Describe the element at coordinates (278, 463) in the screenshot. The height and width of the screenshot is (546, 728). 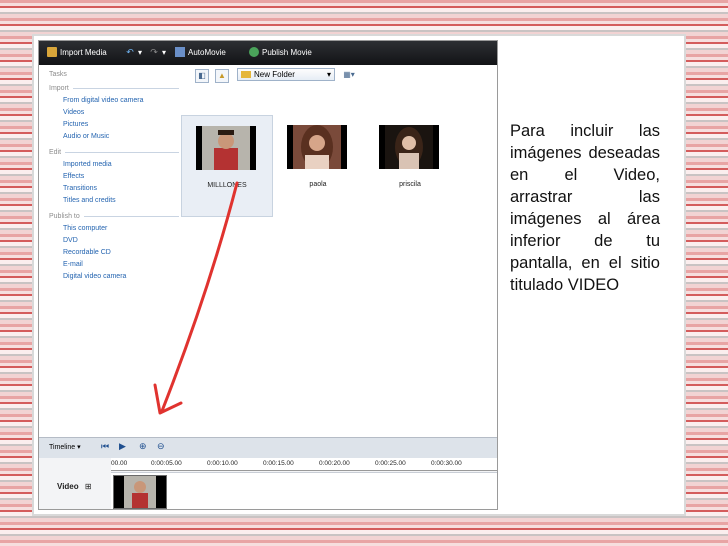
I see `ruler-tick: 0:00:15.00` at that location.